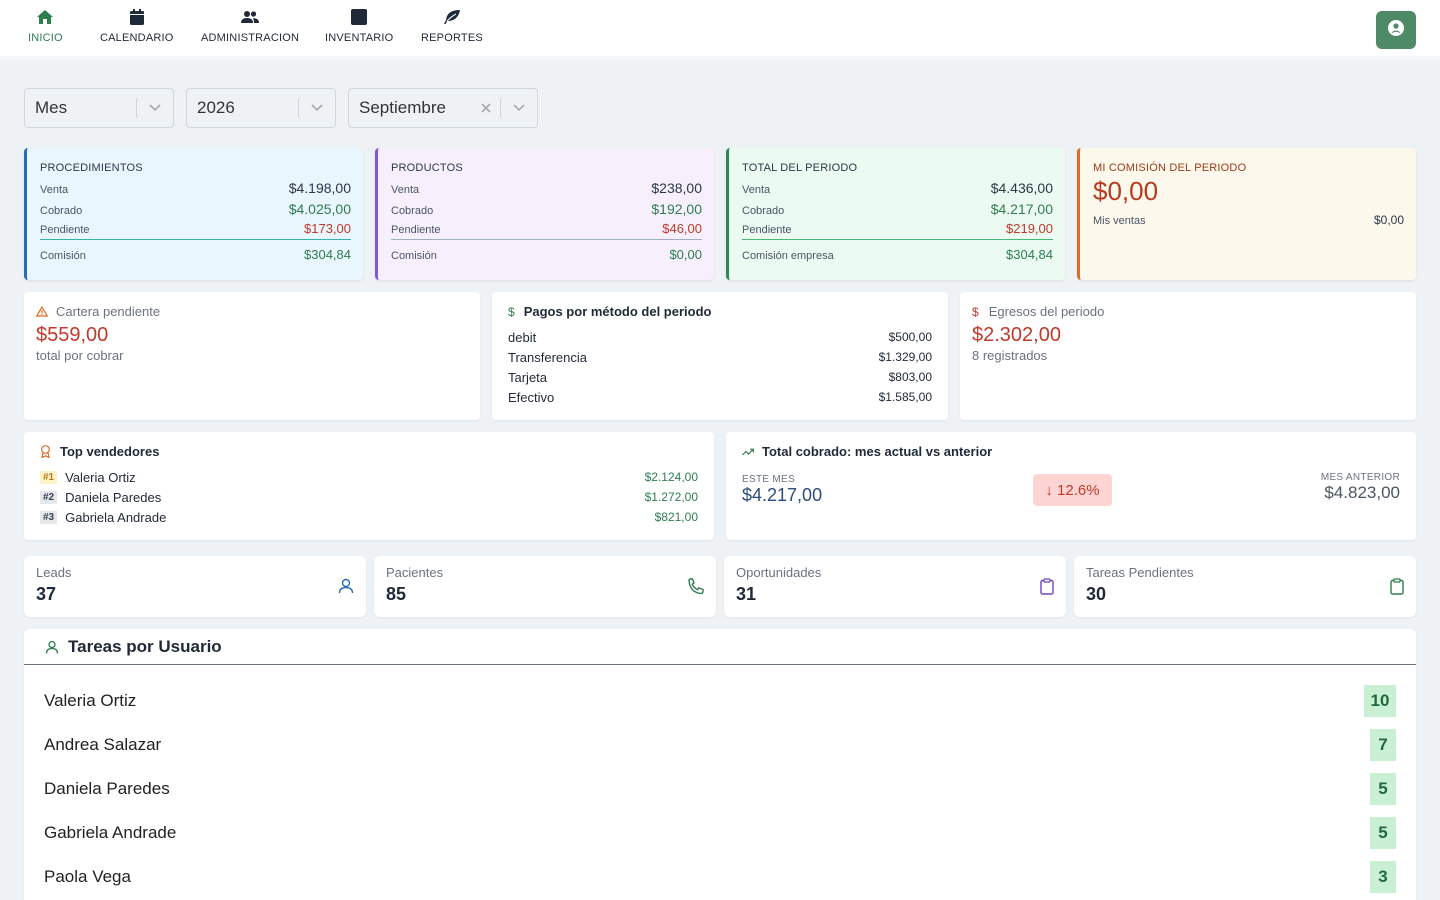 This screenshot has height=900, width=1440. Describe the element at coordinates (49, 517) in the screenshot. I see `rank-badge: #3` at that location.